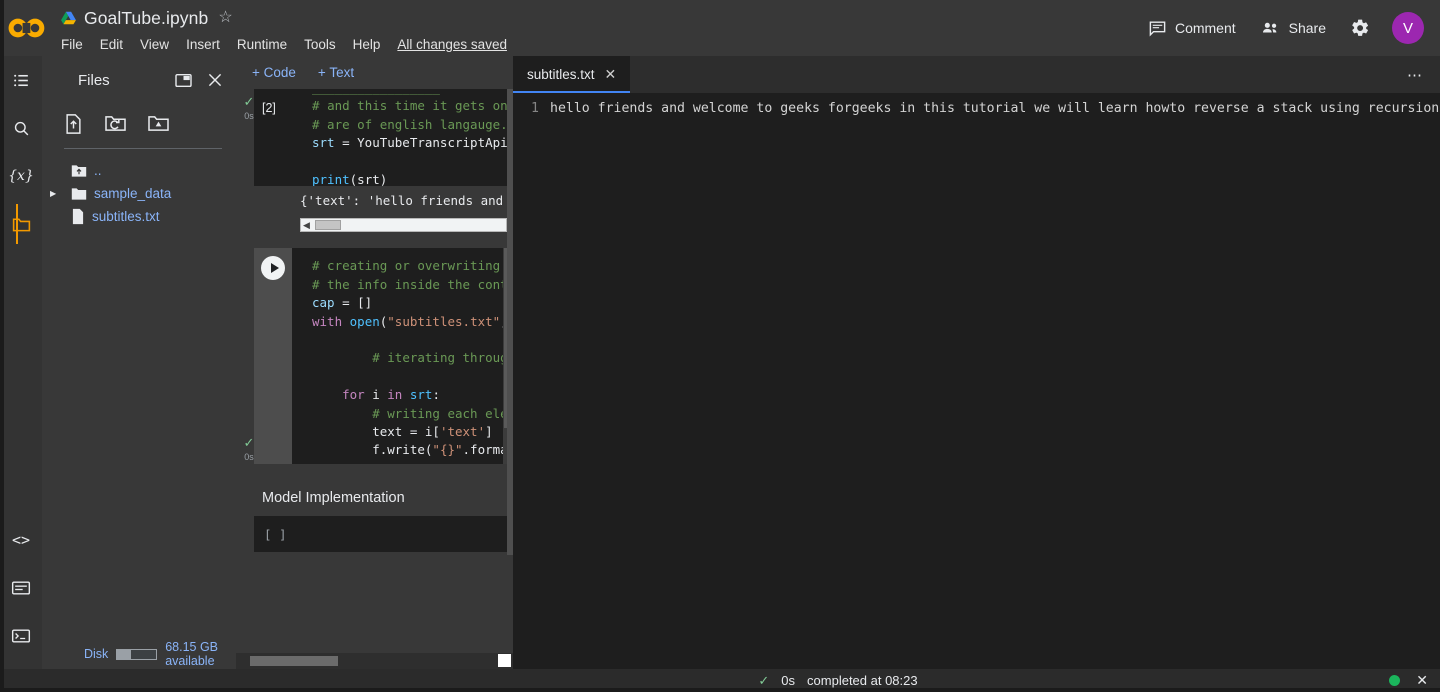 The image size is (1440, 692). What do you see at coordinates (139, 80) in the screenshot?
I see `files-panel-header: Files` at bounding box center [139, 80].